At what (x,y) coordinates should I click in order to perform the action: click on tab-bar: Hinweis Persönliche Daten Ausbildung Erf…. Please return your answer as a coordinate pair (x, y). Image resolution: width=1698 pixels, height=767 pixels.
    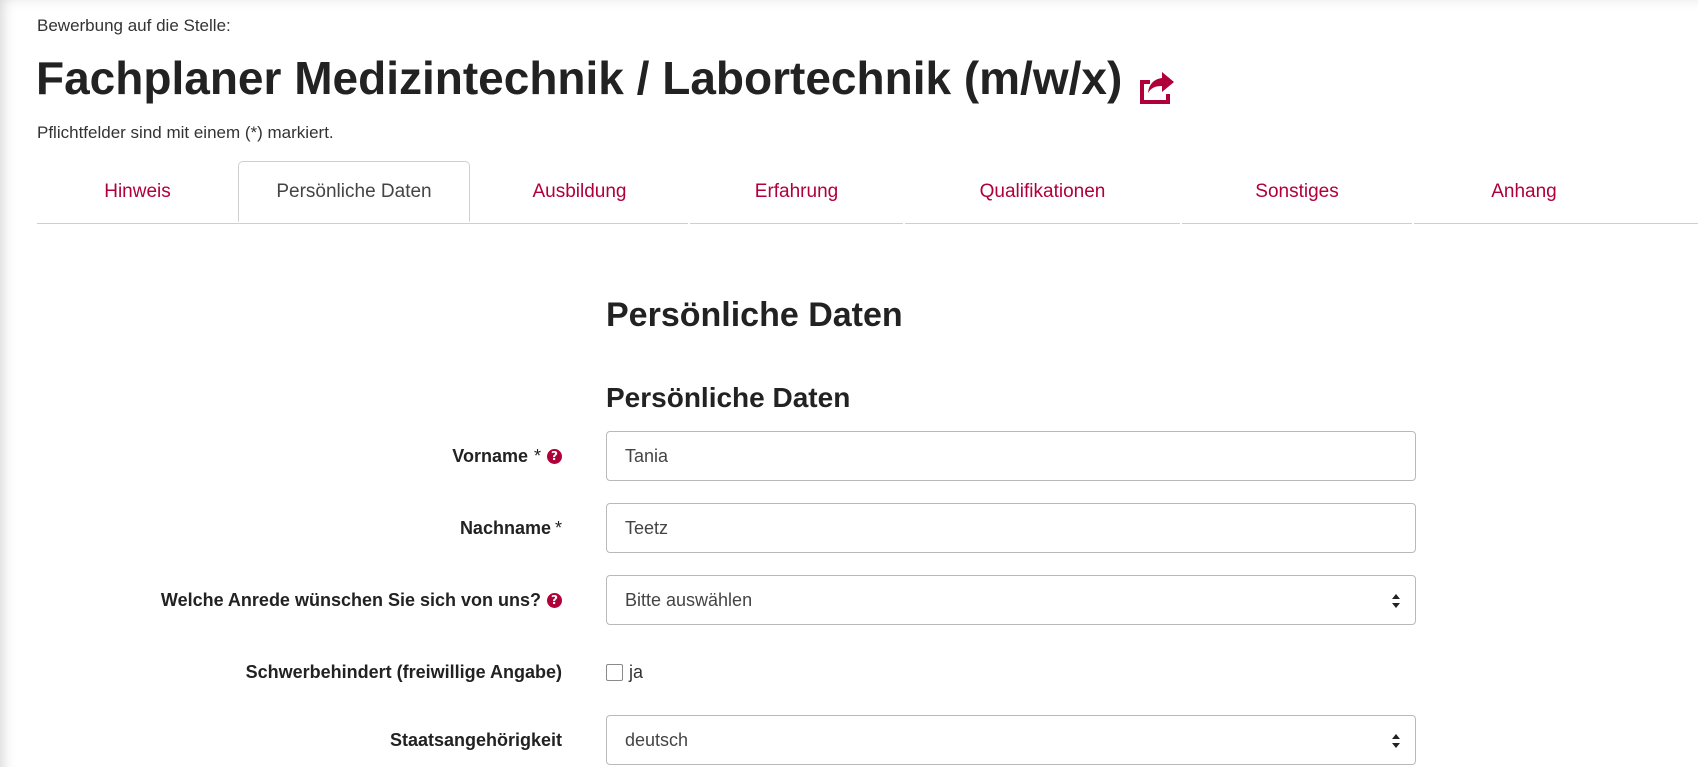
    Looking at the image, I should click on (867, 192).